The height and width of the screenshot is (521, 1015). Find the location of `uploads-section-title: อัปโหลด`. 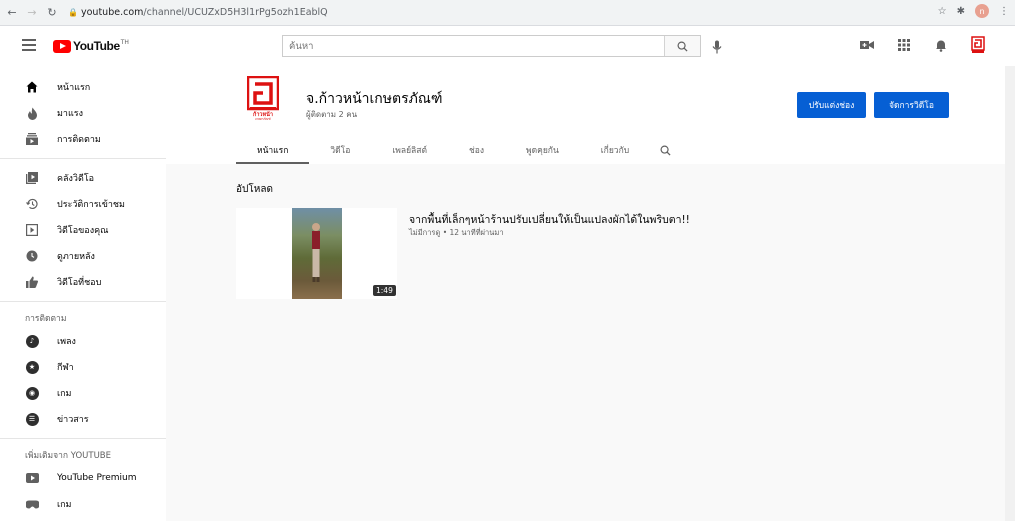

uploads-section-title: อัปโหลด is located at coordinates (254, 189).